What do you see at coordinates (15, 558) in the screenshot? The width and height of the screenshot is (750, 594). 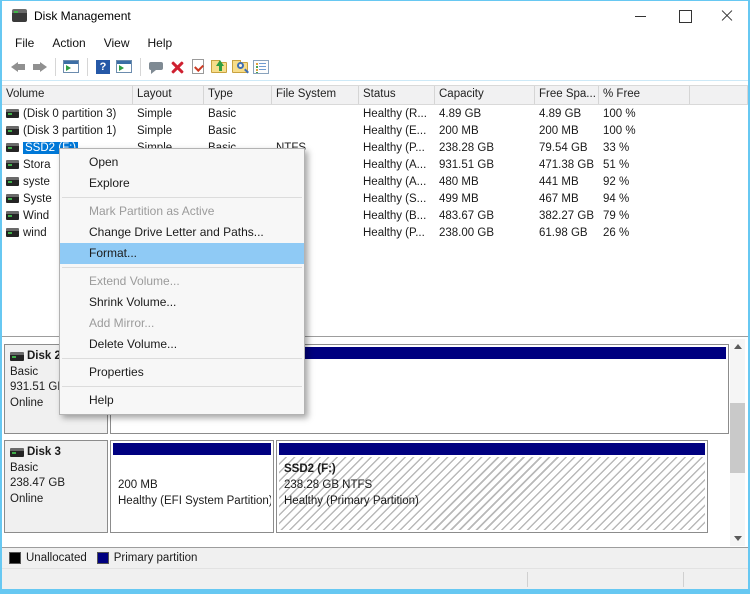 I see `unallocated-swatch` at bounding box center [15, 558].